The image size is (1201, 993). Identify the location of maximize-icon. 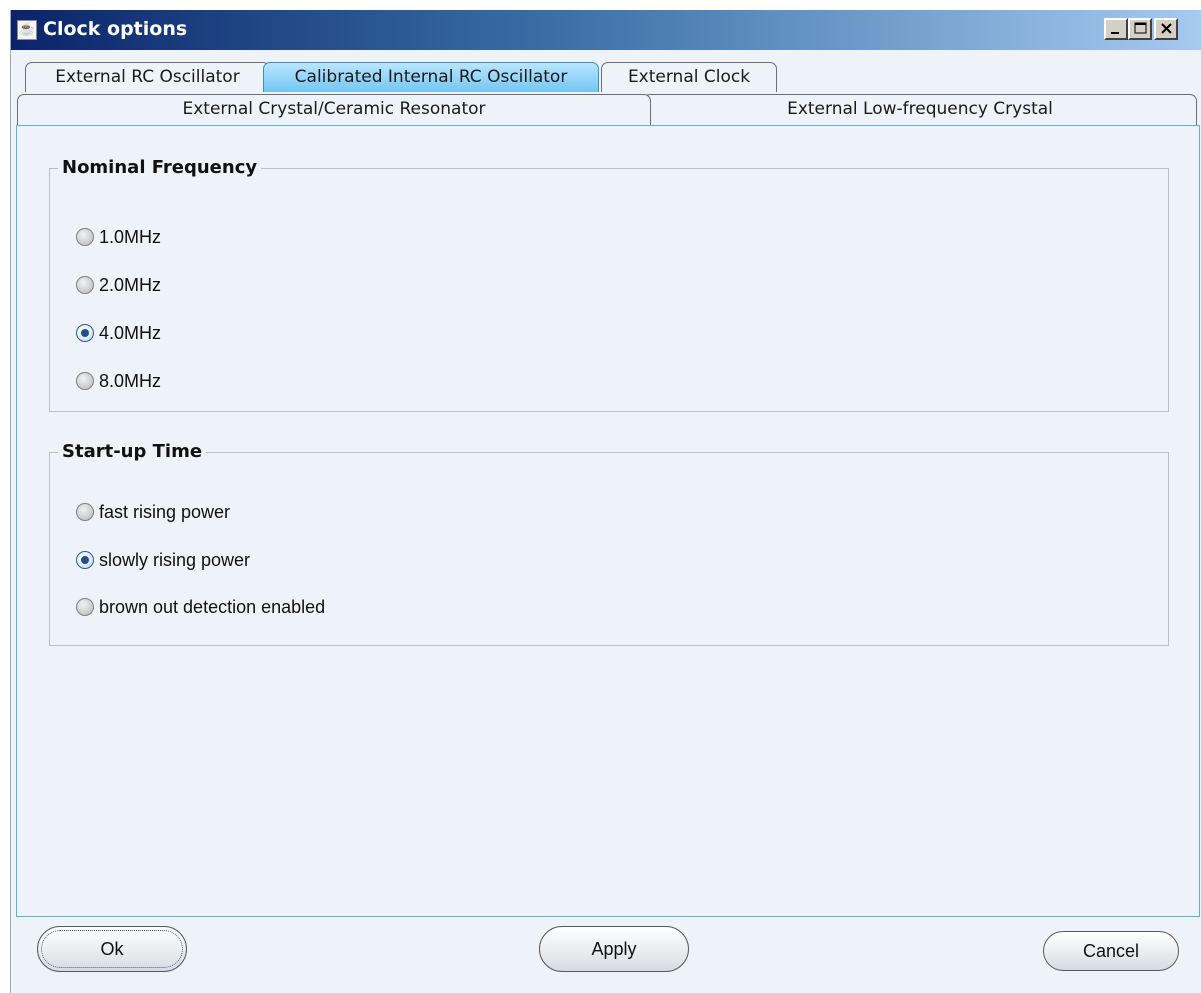
(1140, 28).